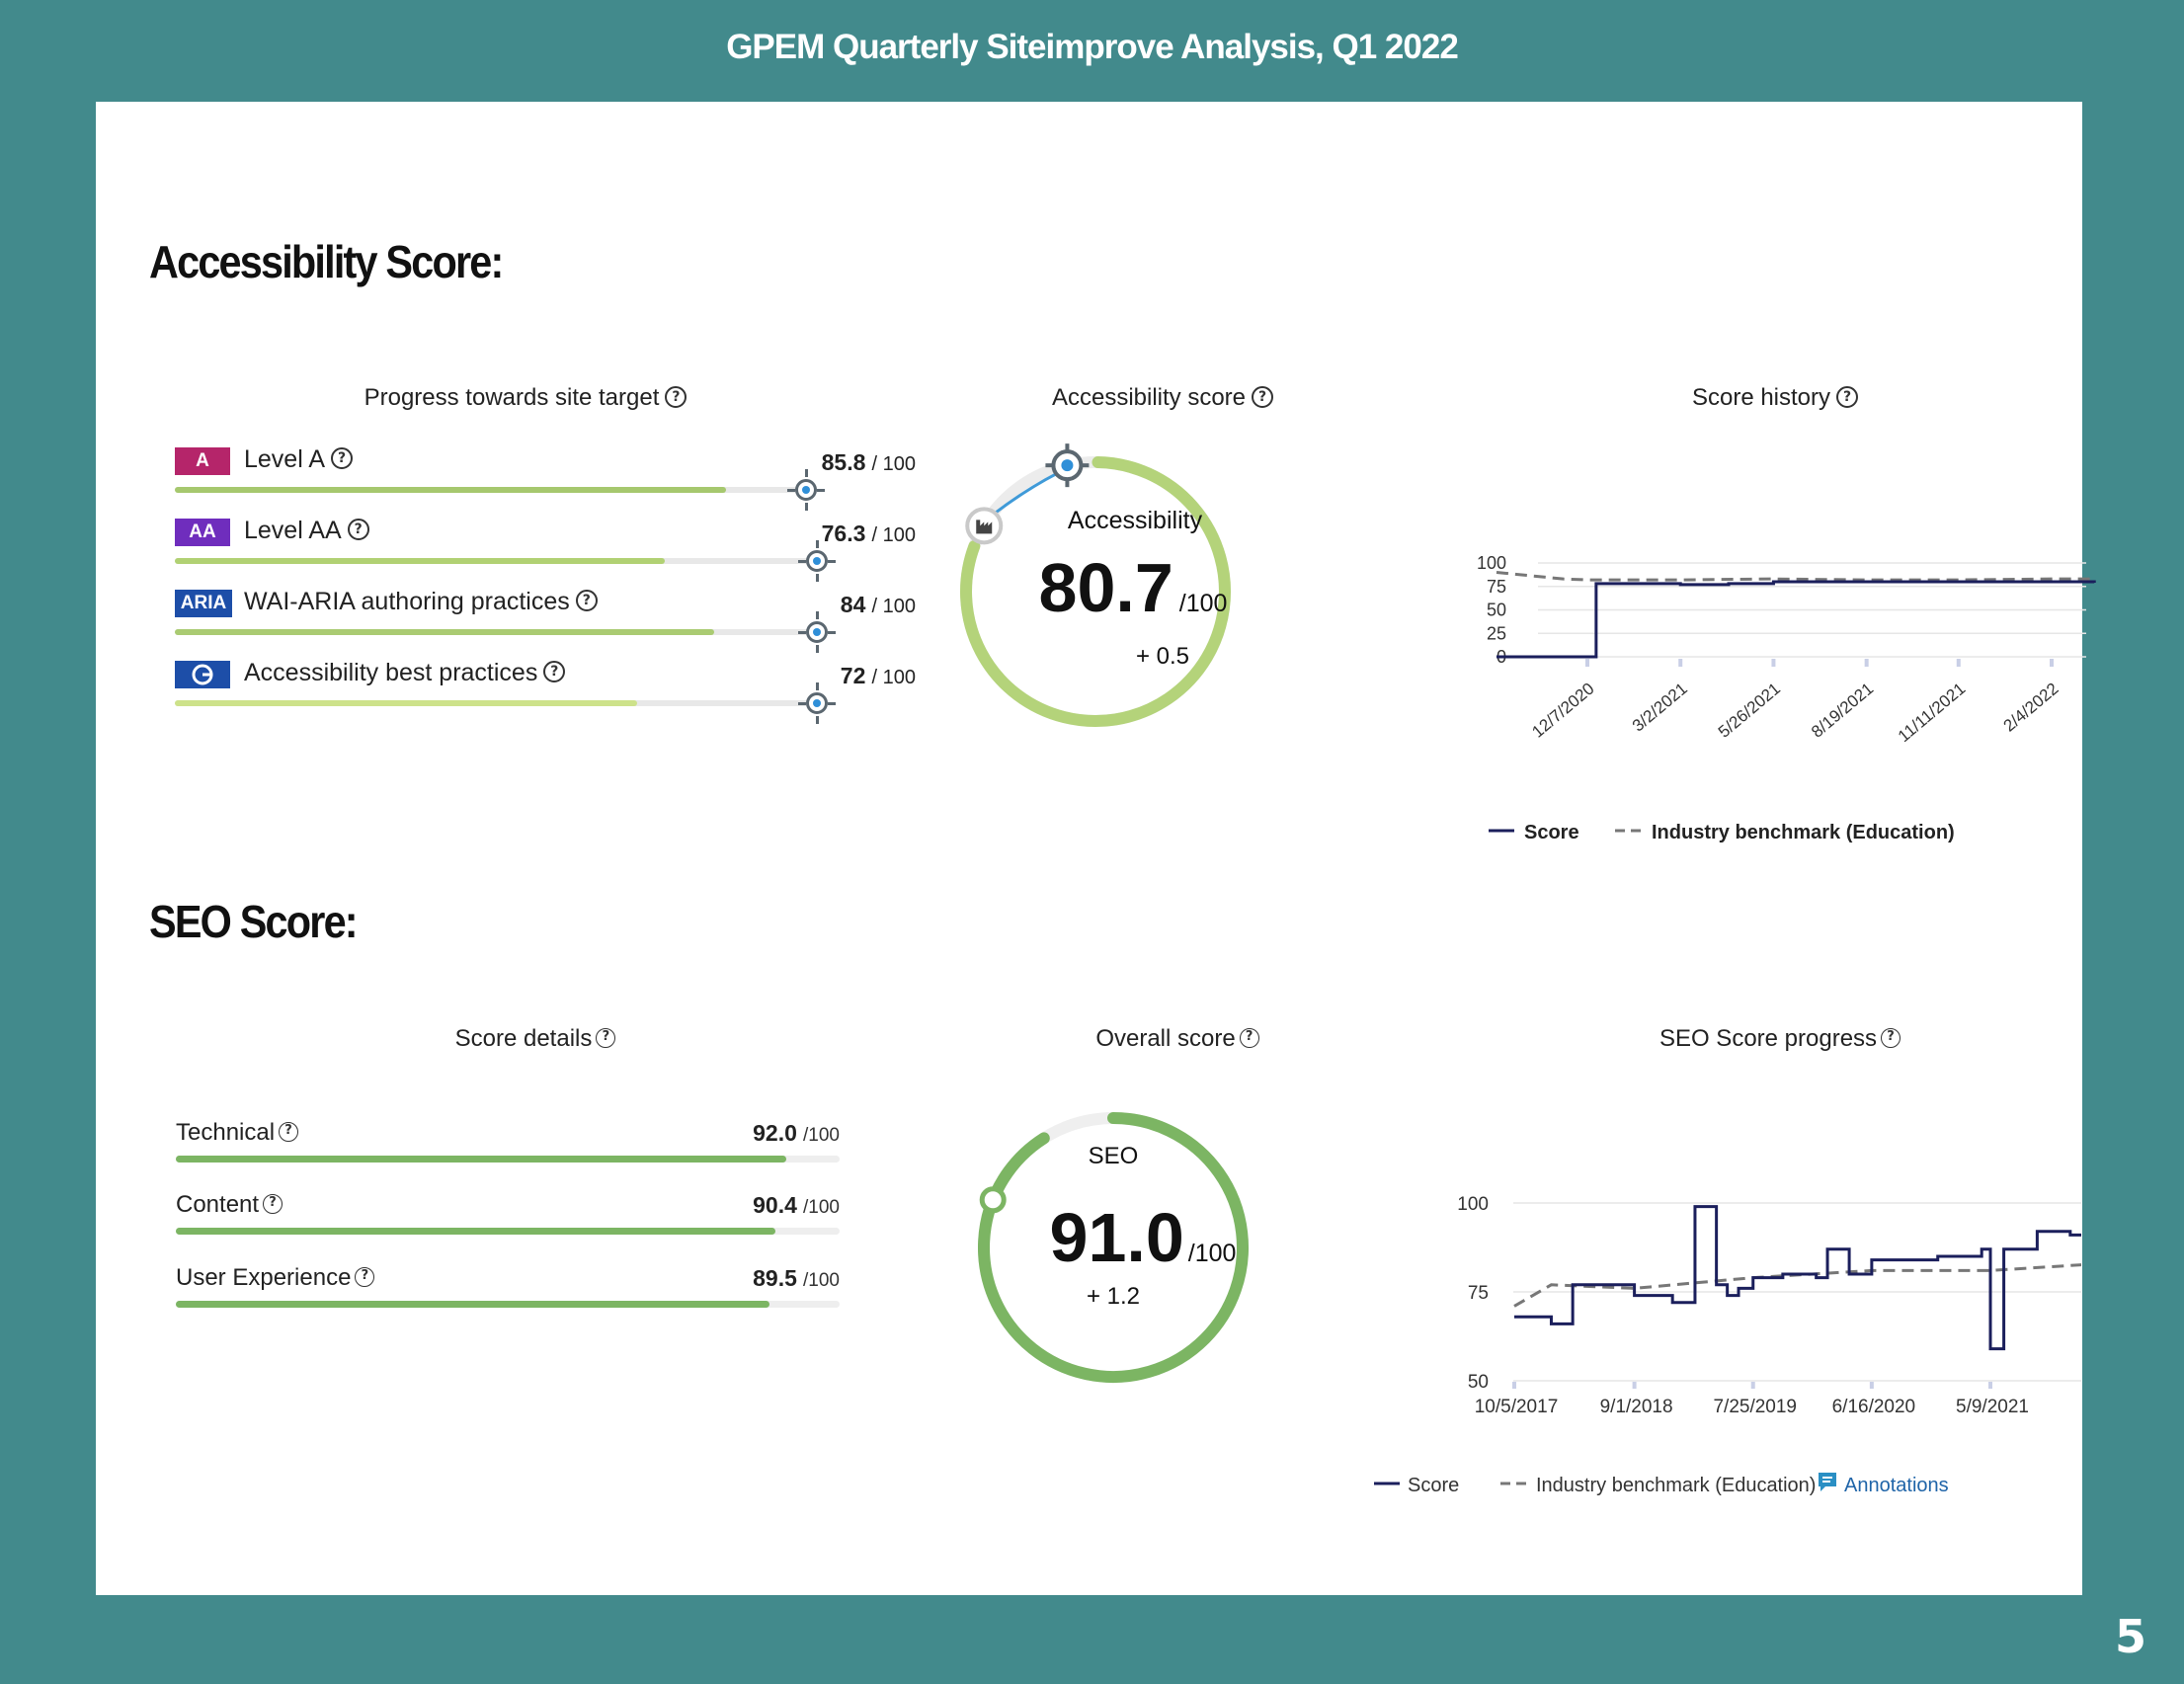 This screenshot has height=1684, width=2184. I want to click on y-tick-label: 50, so click(1496, 611).